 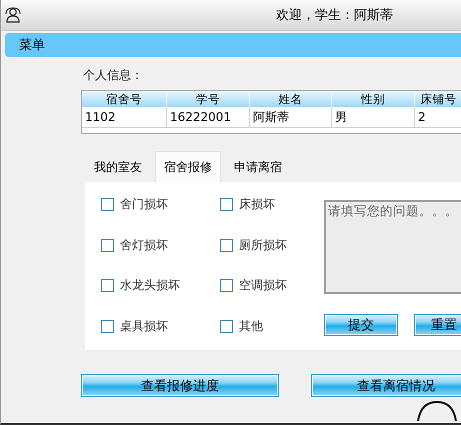 I want to click on checkbox-label: 空调损坏, so click(x=263, y=285).